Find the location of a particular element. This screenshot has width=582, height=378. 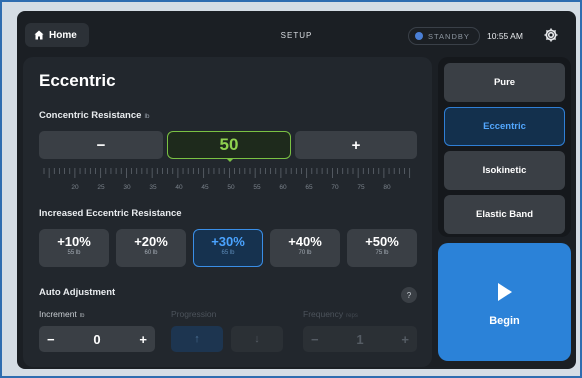

concentric-unit: lb is located at coordinates (147, 116).